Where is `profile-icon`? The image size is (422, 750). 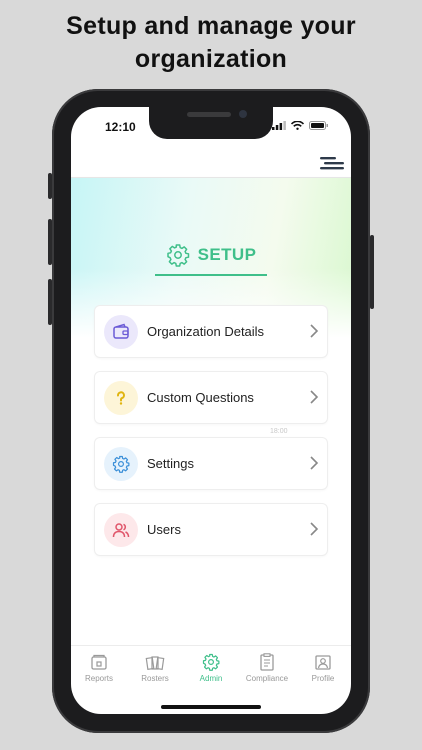 profile-icon is located at coordinates (323, 662).